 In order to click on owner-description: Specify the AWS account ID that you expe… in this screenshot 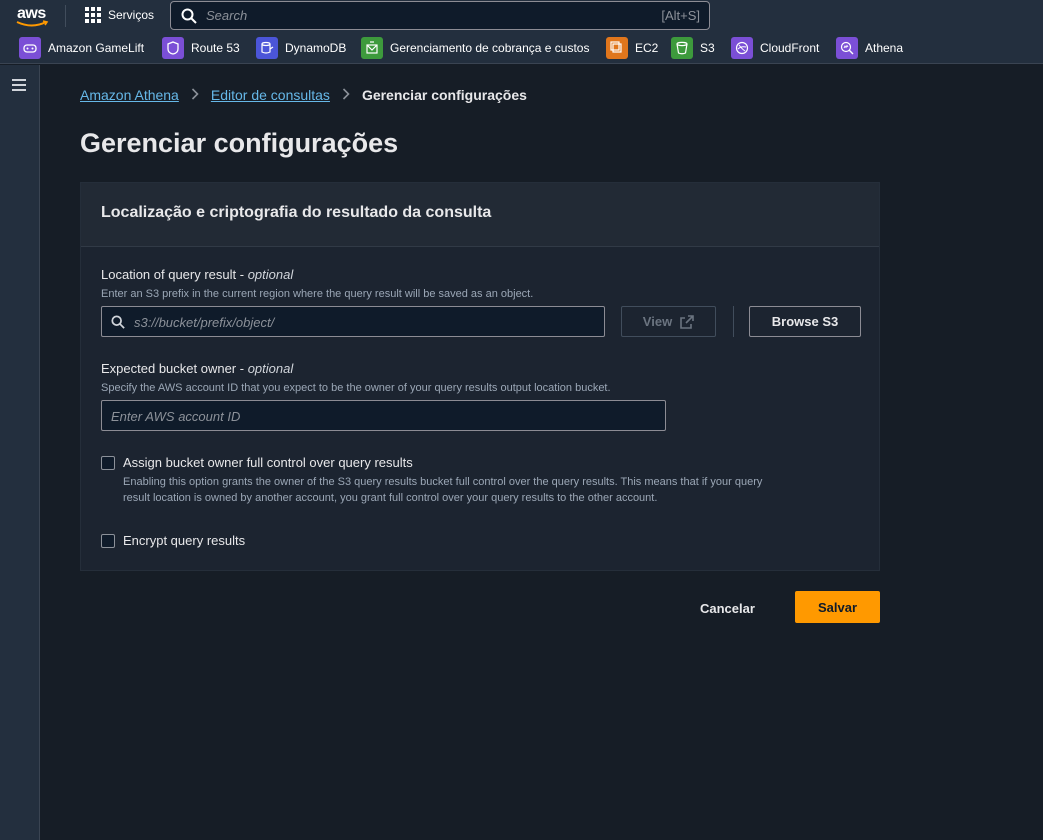, I will do `click(356, 388)`.